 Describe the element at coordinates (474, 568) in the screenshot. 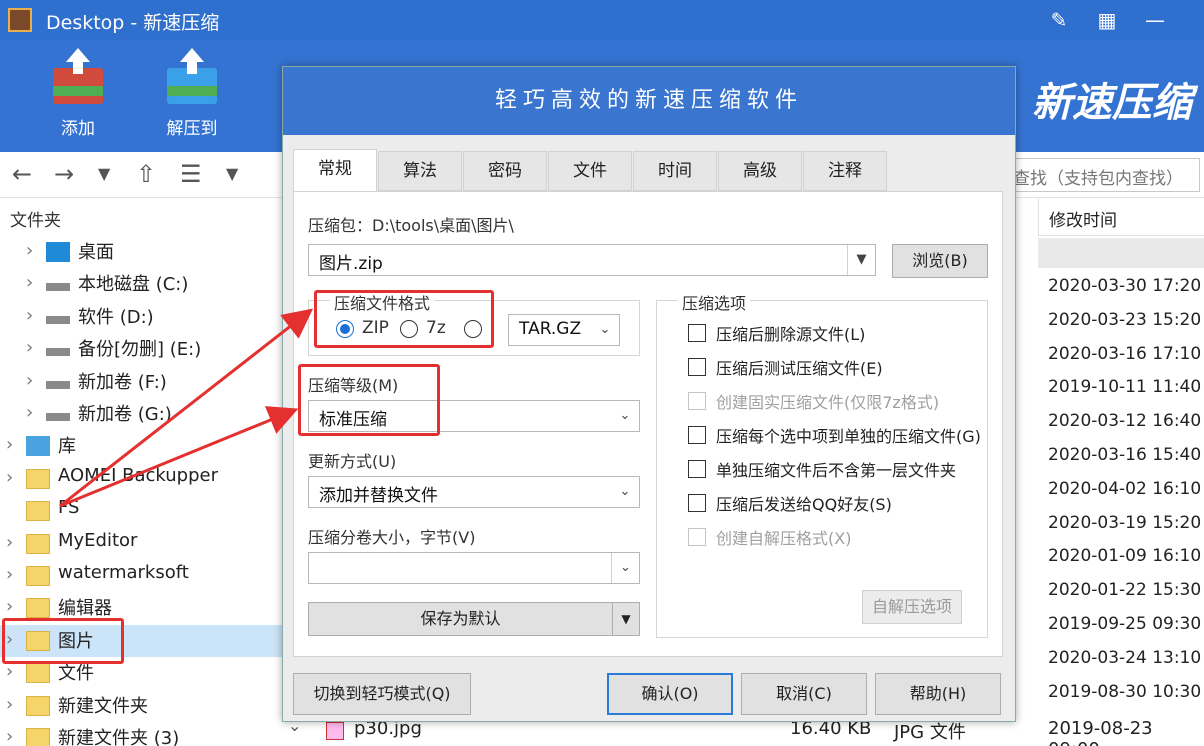

I see `split-size-input: ⌄` at that location.